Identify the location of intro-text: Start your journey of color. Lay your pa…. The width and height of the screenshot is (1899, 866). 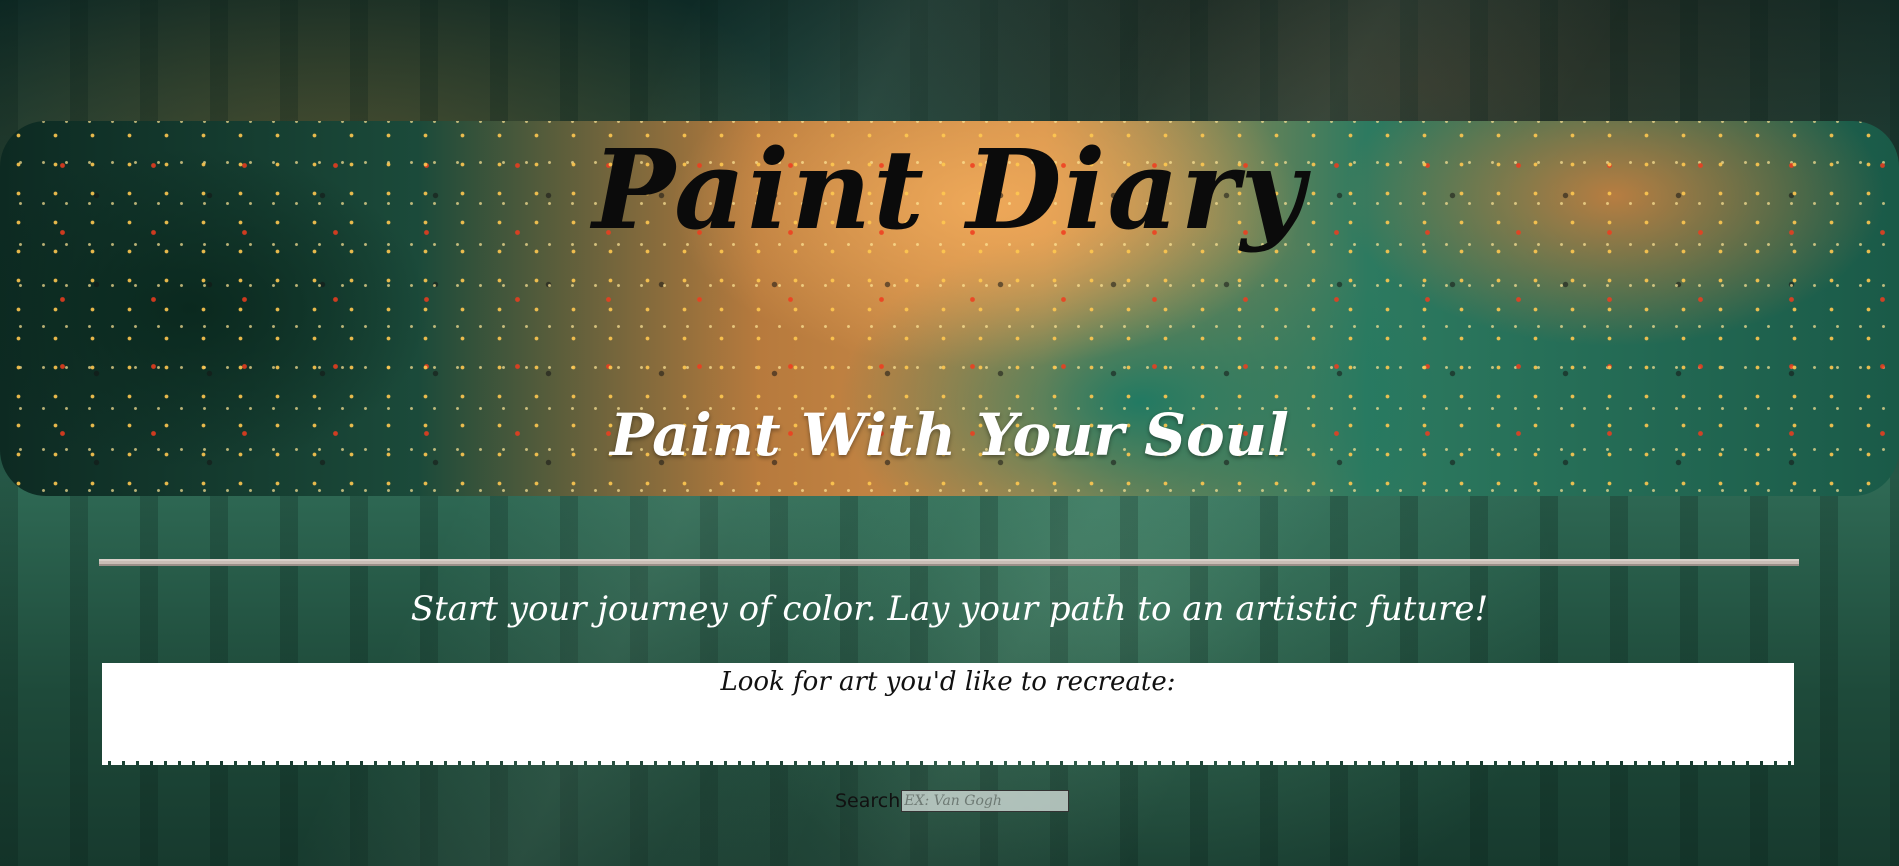
(949, 609).